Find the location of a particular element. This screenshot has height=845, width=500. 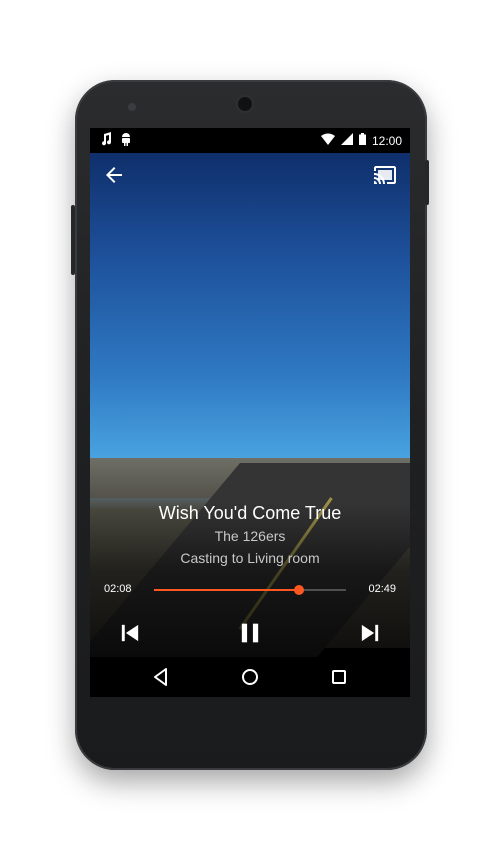

status-clock: 12:00 is located at coordinates (386, 140).